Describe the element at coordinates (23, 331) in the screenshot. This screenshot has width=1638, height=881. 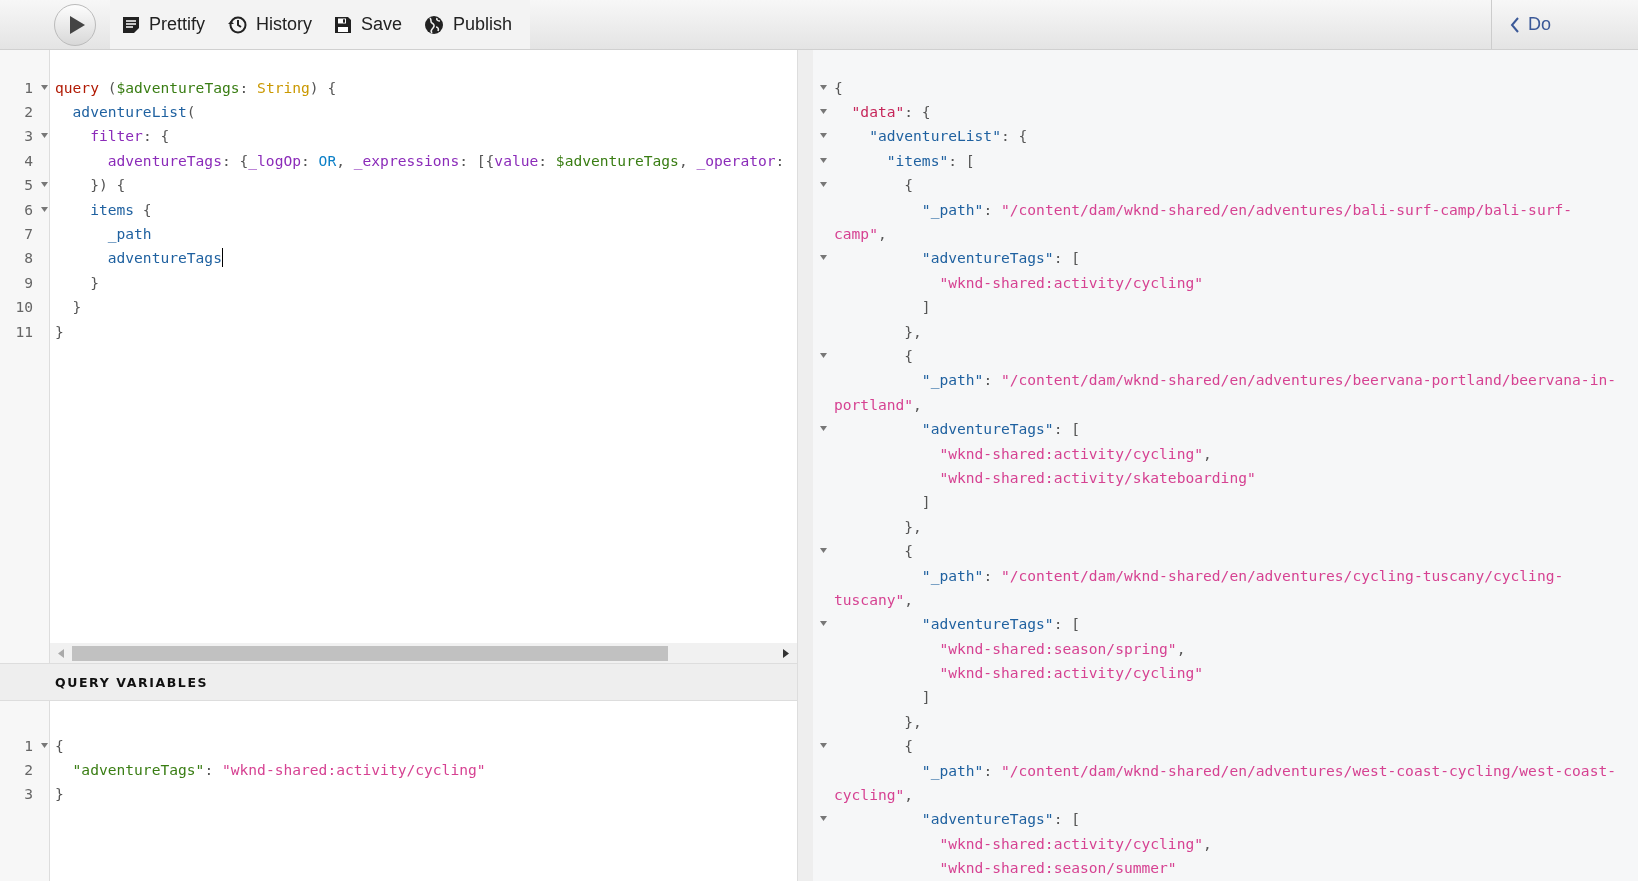
I see `line-number: 11` at that location.